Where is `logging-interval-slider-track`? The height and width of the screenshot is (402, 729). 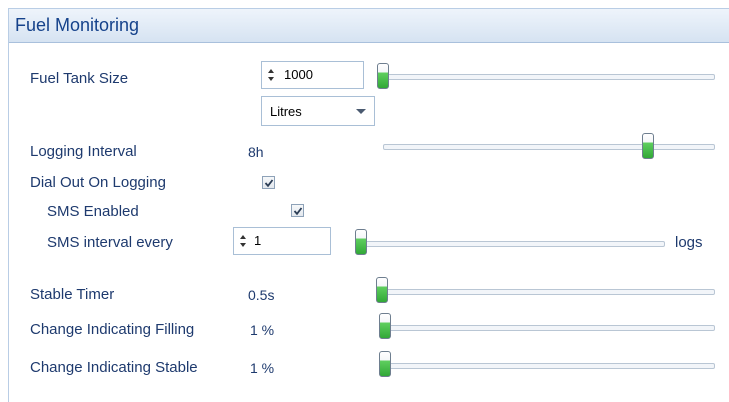 logging-interval-slider-track is located at coordinates (549, 147).